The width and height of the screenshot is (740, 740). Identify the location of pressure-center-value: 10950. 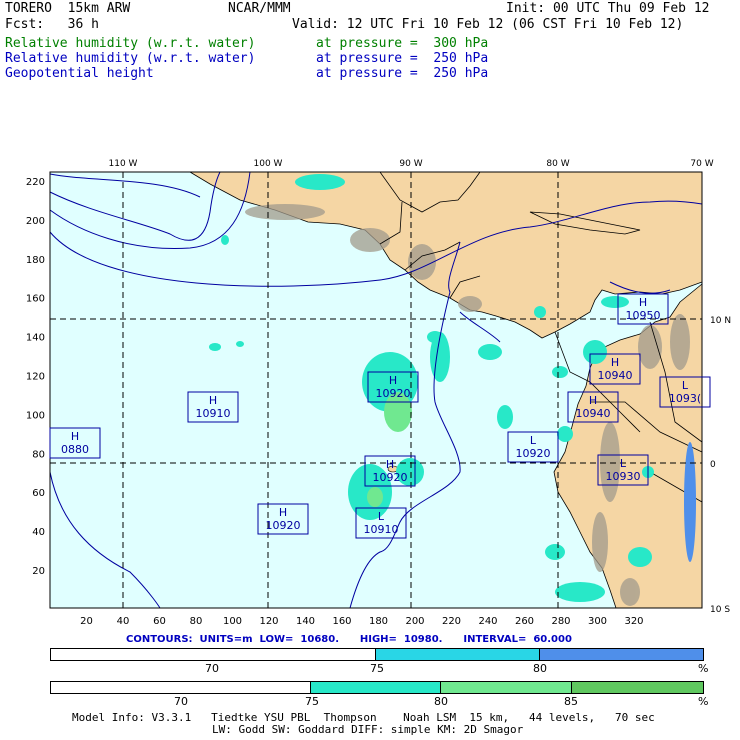
(643, 315).